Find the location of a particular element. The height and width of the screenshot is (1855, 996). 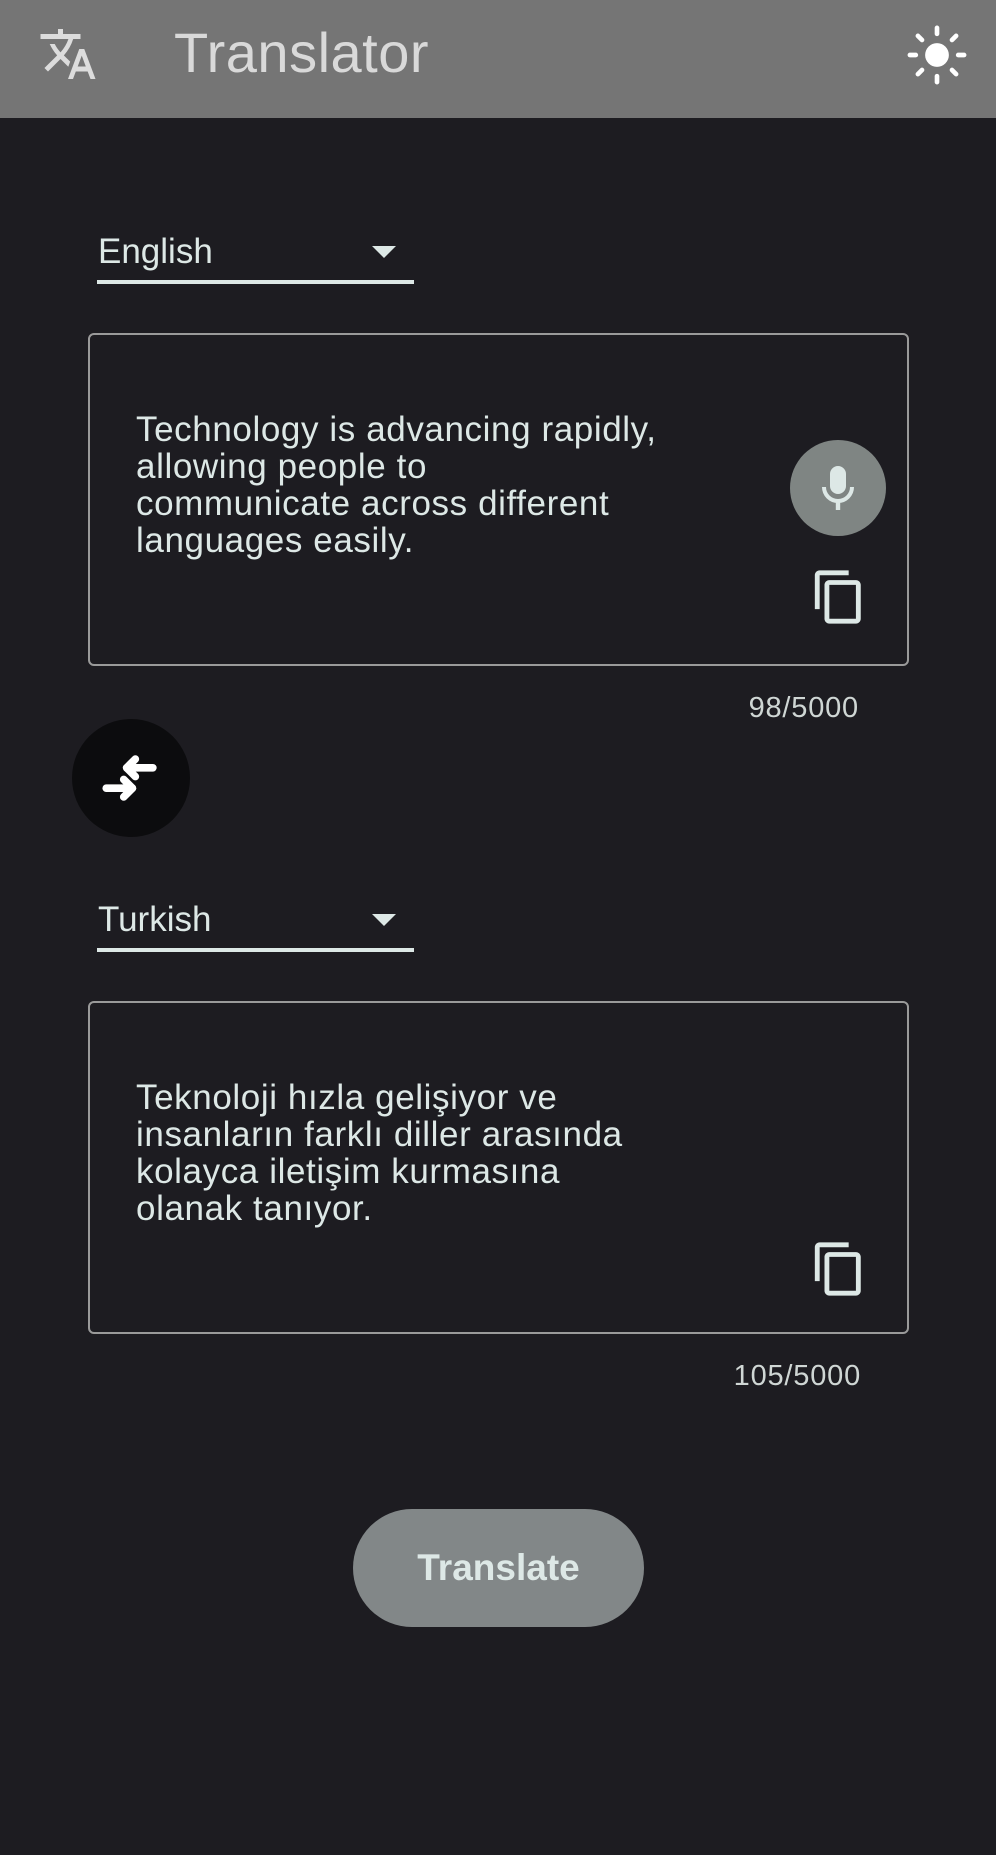

swap-arrows-icon is located at coordinates (129, 778).